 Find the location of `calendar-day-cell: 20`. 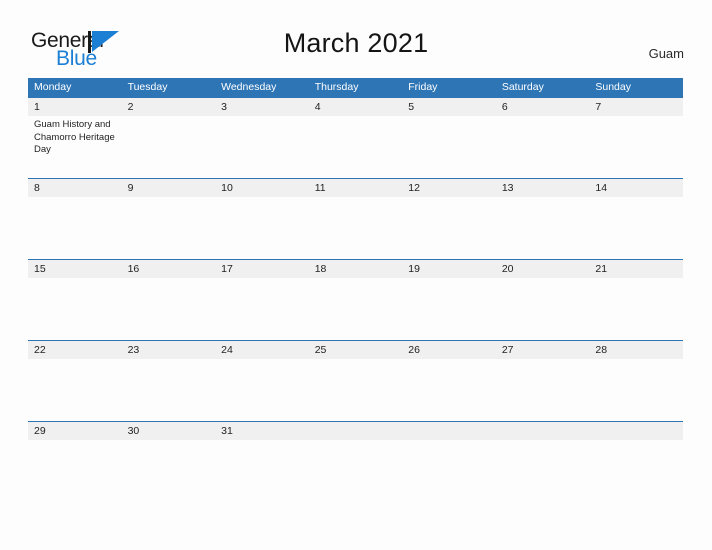

calendar-day-cell: 20 is located at coordinates (543, 300).